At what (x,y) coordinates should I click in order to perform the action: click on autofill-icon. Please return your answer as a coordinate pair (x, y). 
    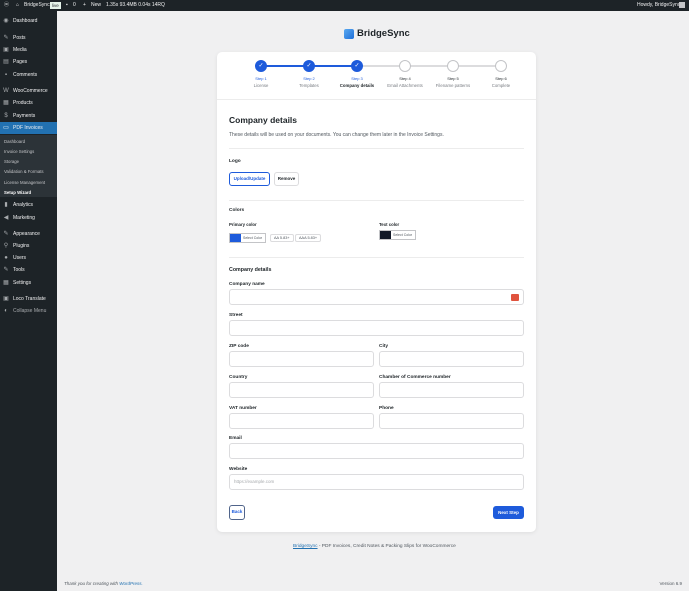
    Looking at the image, I should click on (515, 297).